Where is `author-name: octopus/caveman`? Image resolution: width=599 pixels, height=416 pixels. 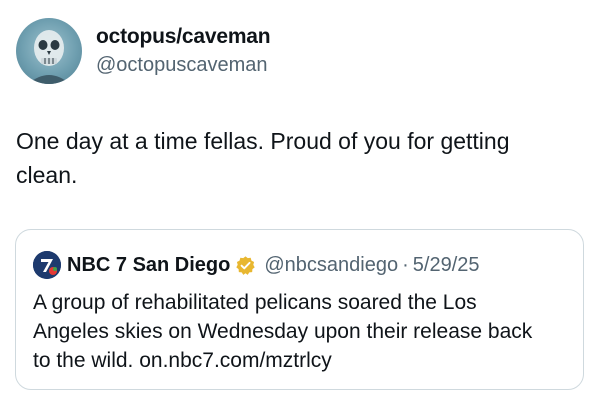
author-name: octopus/caveman is located at coordinates (183, 37).